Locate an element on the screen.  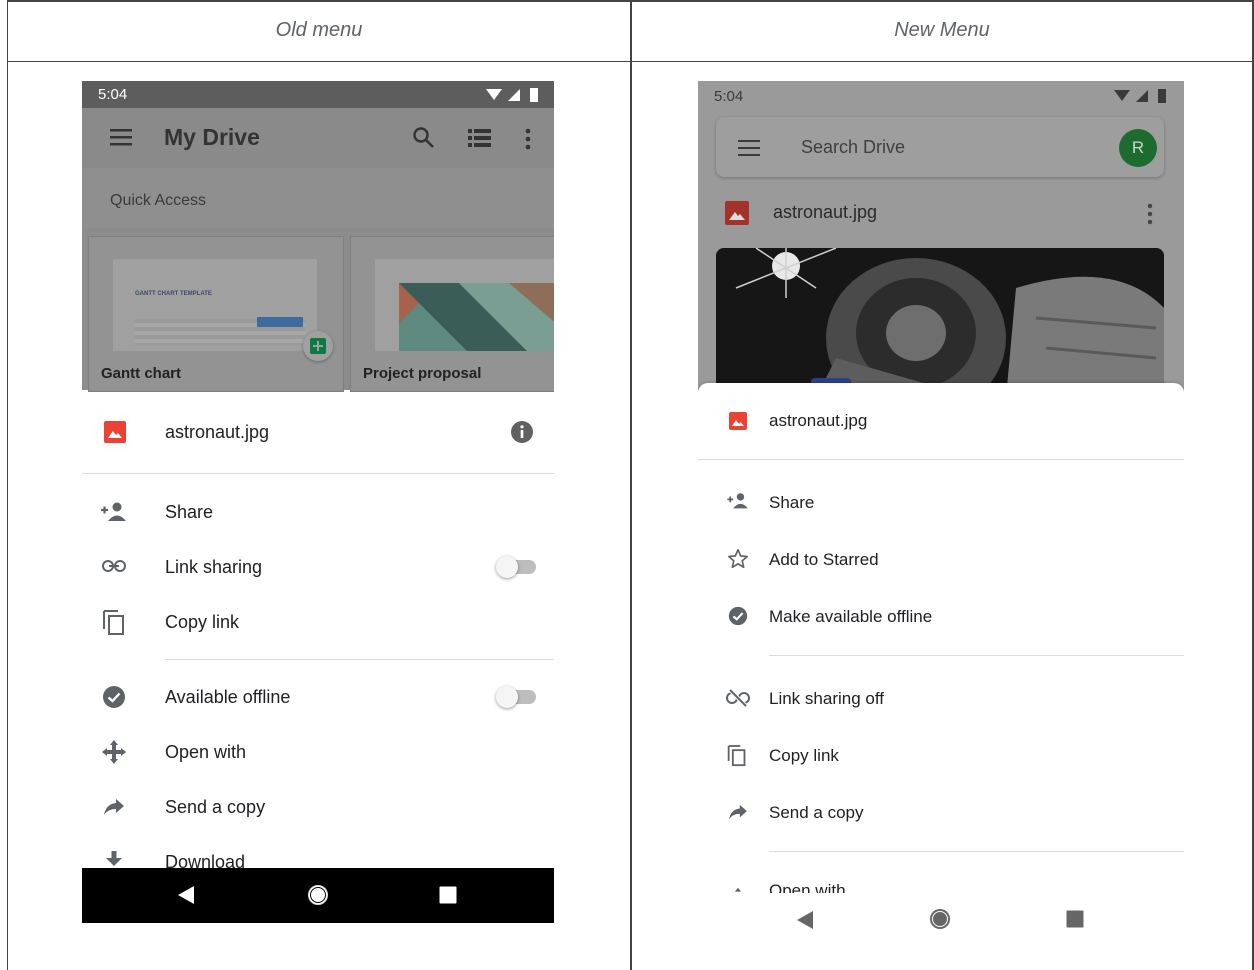
sheet-file-name: astronaut.jpg is located at coordinates (818, 420).